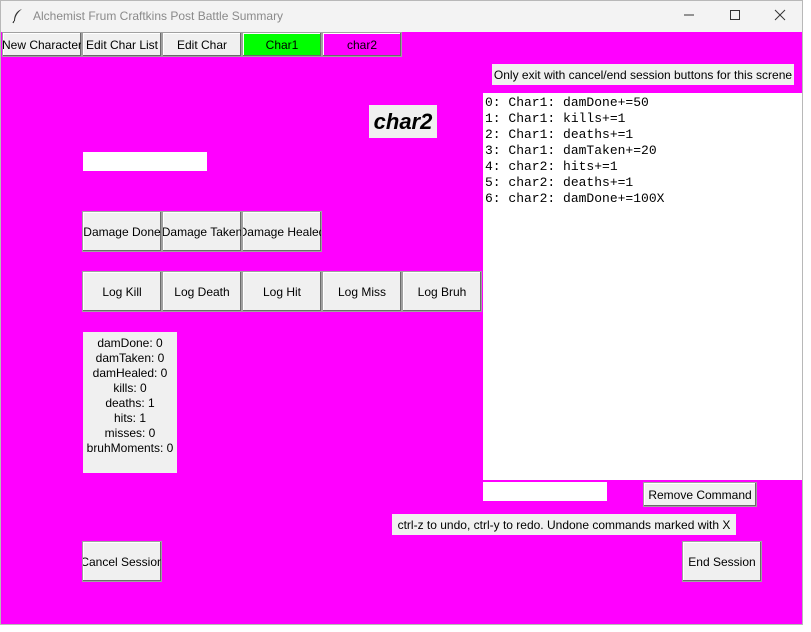 The height and width of the screenshot is (632, 811). What do you see at coordinates (545, 491) in the screenshot?
I see `remove-index-input` at bounding box center [545, 491].